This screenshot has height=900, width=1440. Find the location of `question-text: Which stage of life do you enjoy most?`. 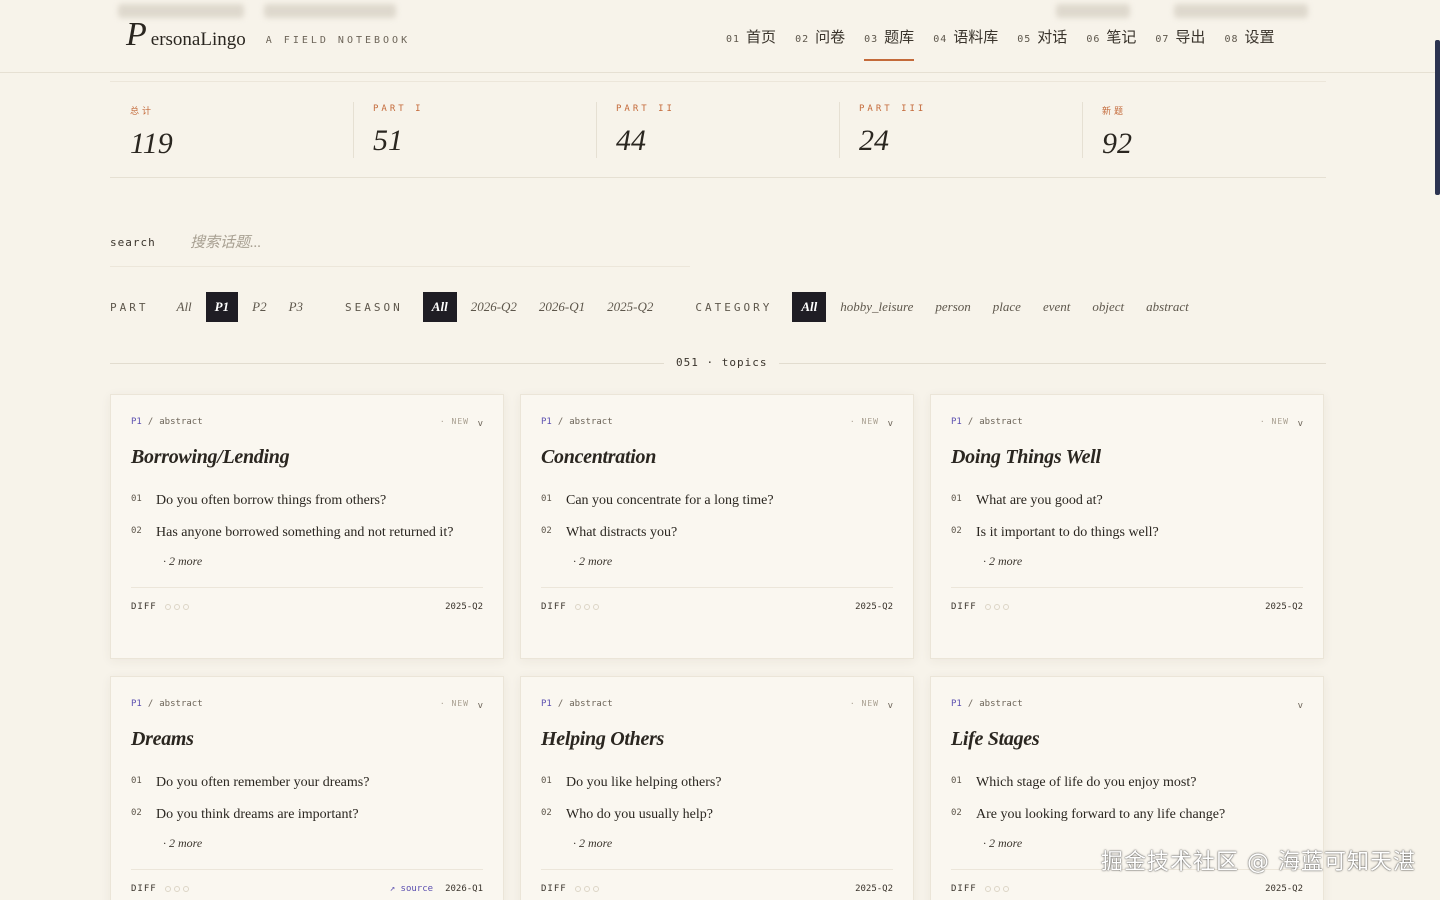

question-text: Which stage of life do you enjoy most? is located at coordinates (1086, 782).